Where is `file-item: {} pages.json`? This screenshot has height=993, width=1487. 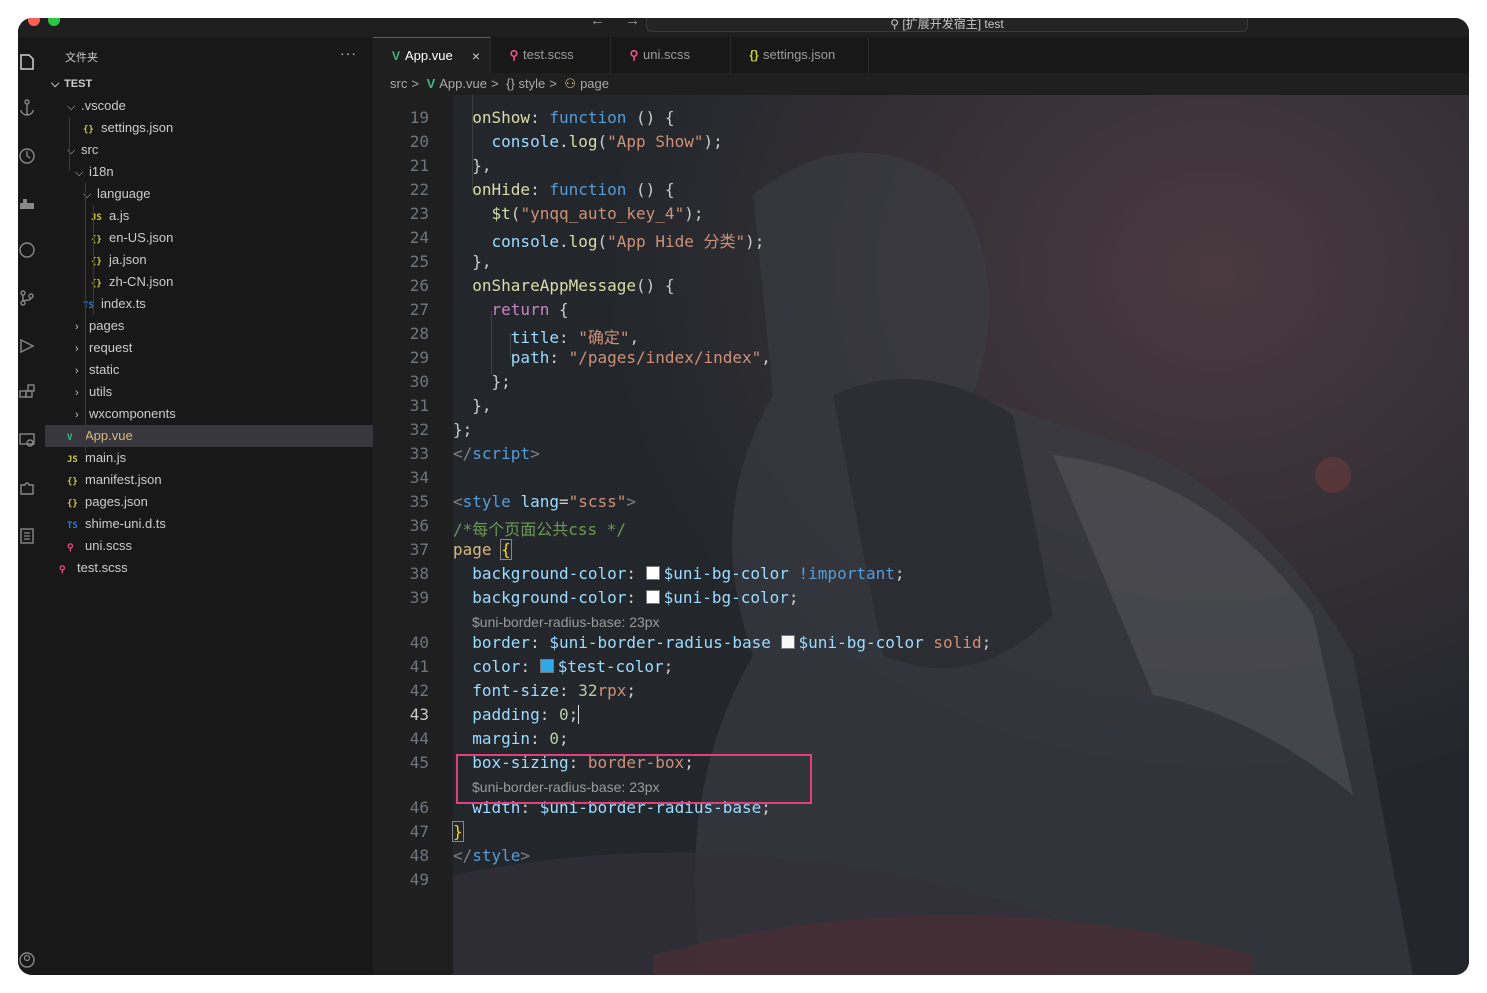 file-item: {} pages.json is located at coordinates (209, 502).